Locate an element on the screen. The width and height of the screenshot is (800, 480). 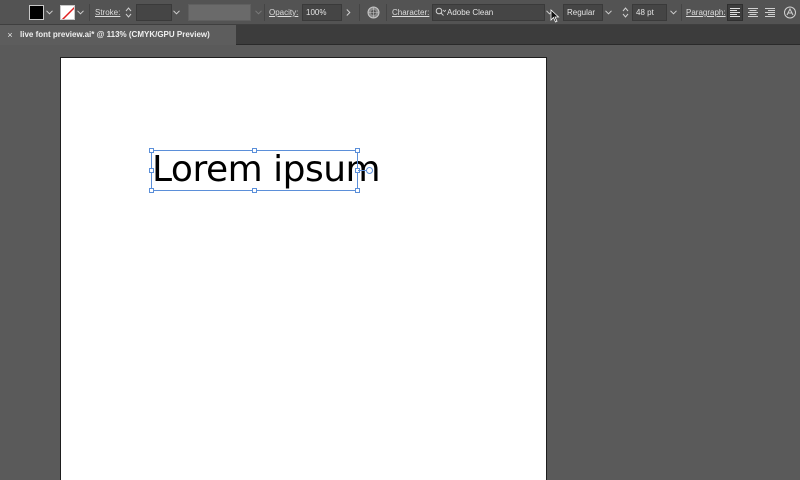
font-search-icon is located at coordinates (441, 13).